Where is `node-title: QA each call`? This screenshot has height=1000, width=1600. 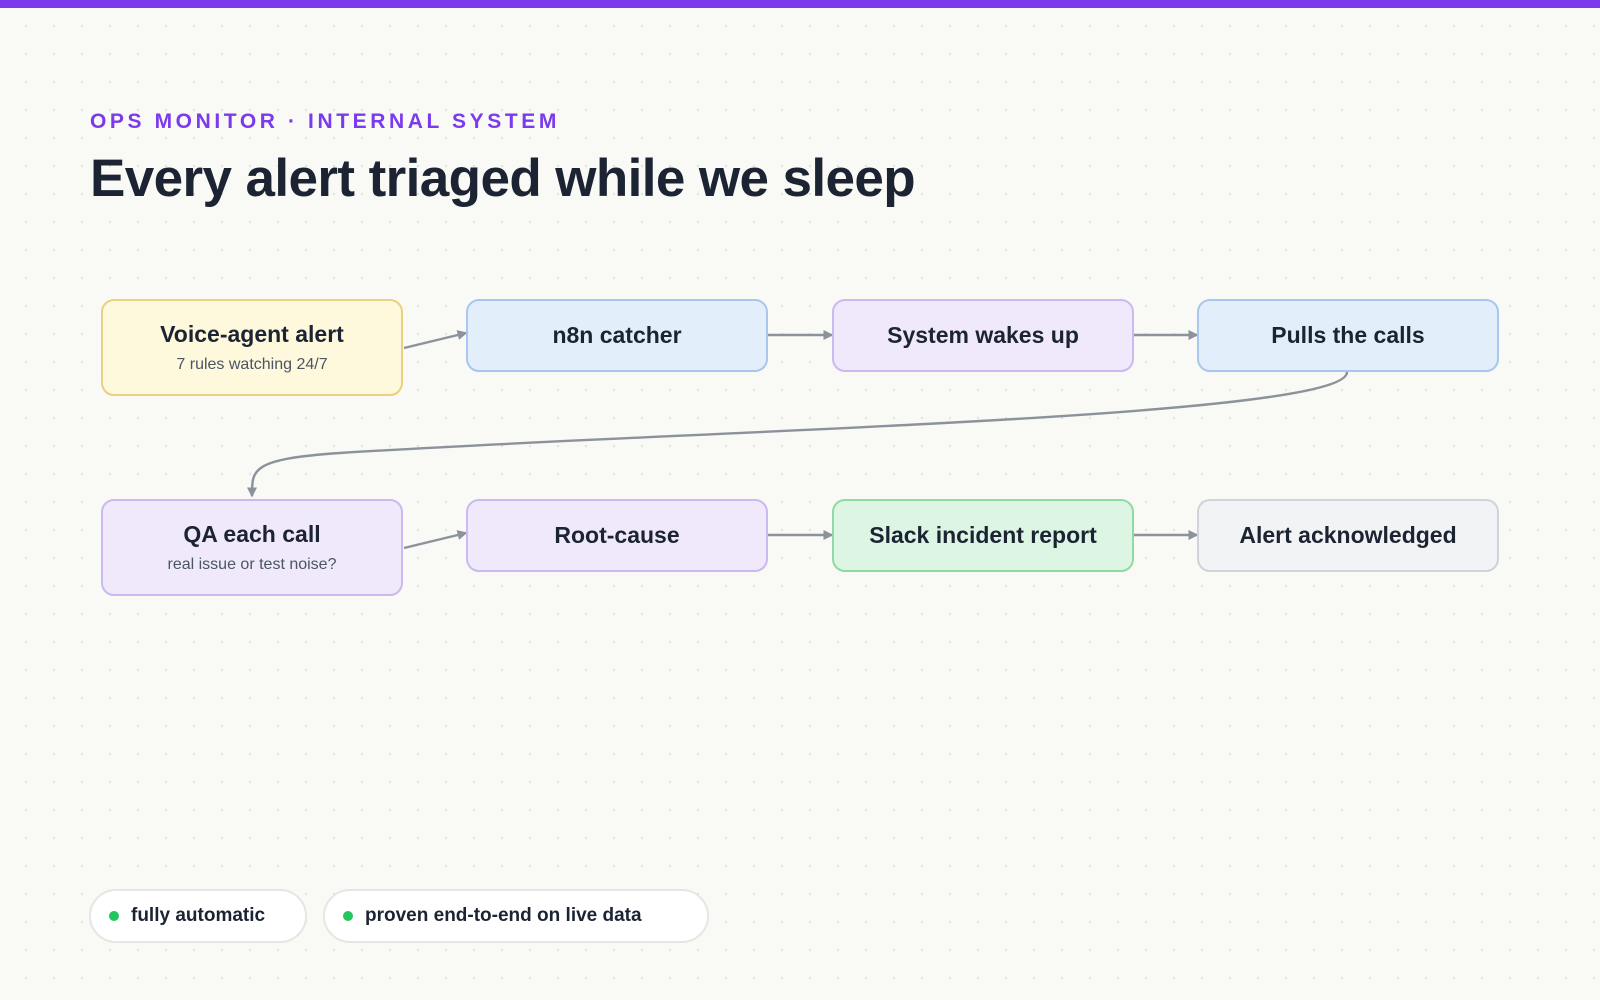 node-title: QA each call is located at coordinates (252, 534).